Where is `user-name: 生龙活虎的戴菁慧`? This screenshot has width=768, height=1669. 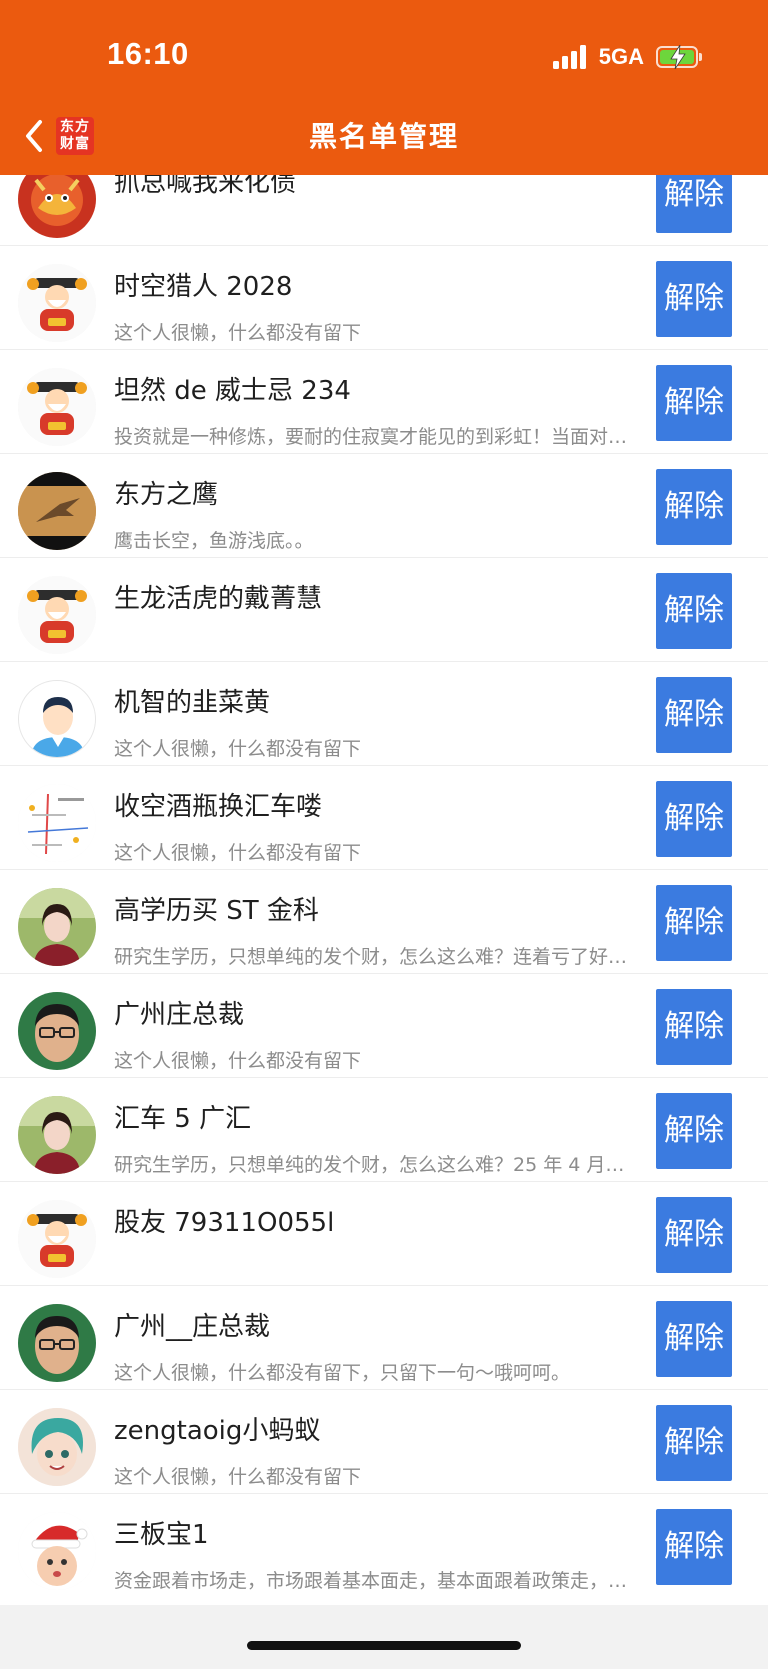
user-name: 生龙活虎的戴菁慧 is located at coordinates (218, 596).